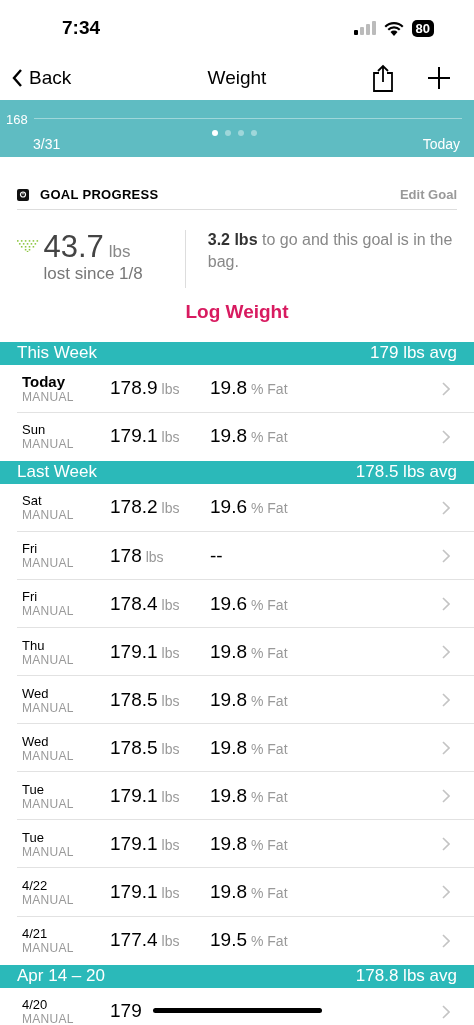  What do you see at coordinates (36, 741) in the screenshot?
I see `day-label: Wed` at bounding box center [36, 741].